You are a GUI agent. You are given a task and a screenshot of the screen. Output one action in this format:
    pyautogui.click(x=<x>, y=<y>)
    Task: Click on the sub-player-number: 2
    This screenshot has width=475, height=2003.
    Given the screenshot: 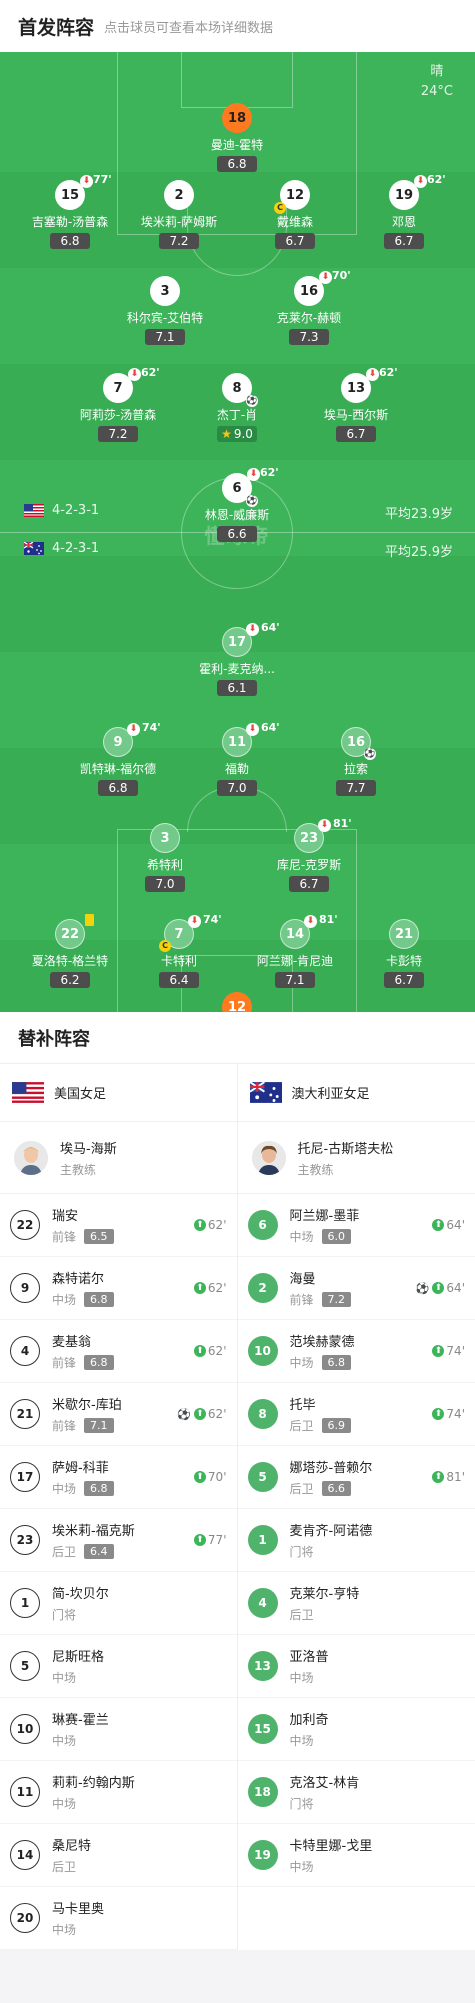 What is the action you would take?
    pyautogui.click(x=262, y=1288)
    